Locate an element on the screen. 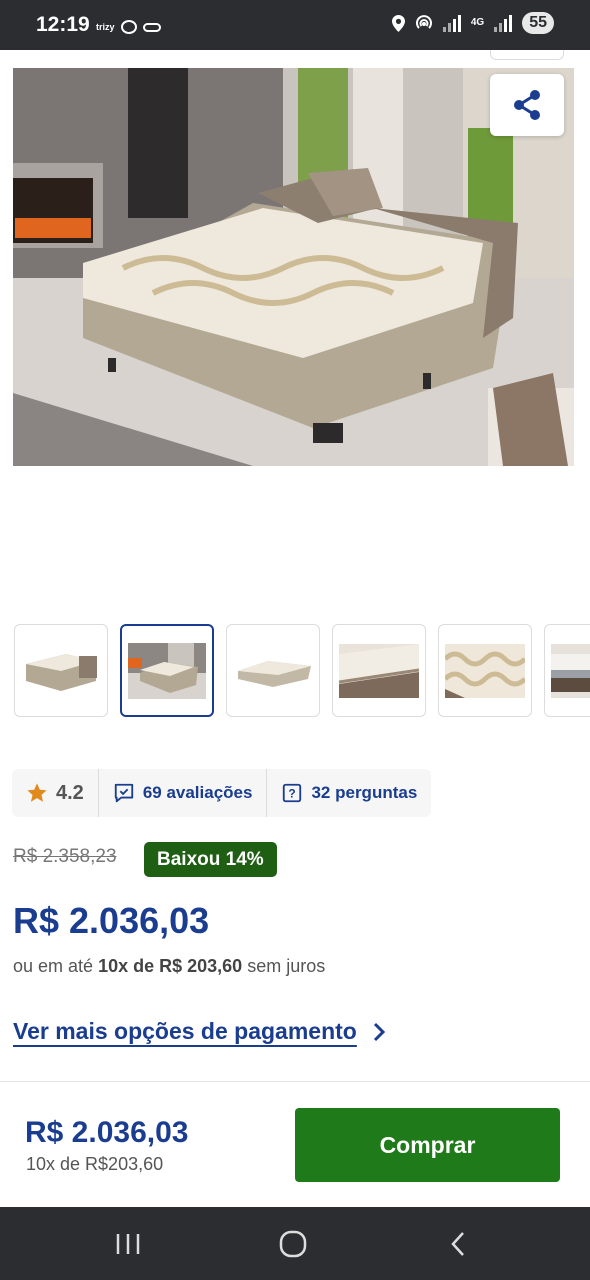 This screenshot has width=590, height=1280. chevron-right-icon is located at coordinates (379, 1031).